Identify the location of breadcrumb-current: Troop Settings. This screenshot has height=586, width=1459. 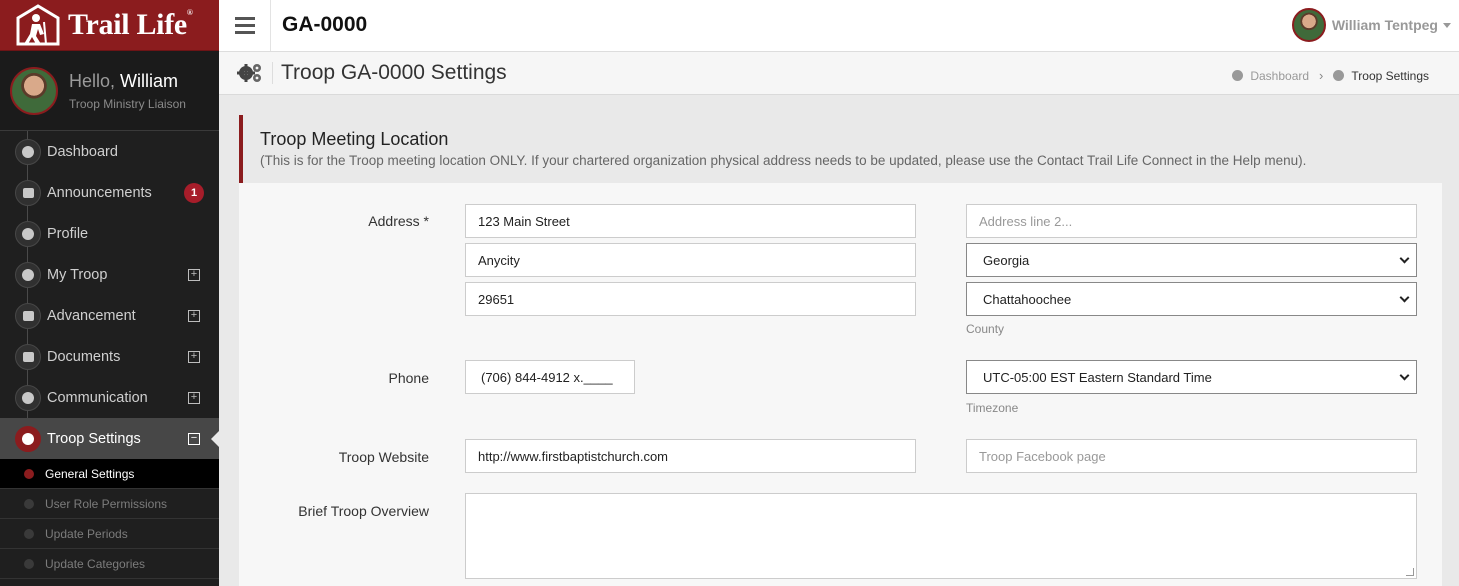
(1381, 76).